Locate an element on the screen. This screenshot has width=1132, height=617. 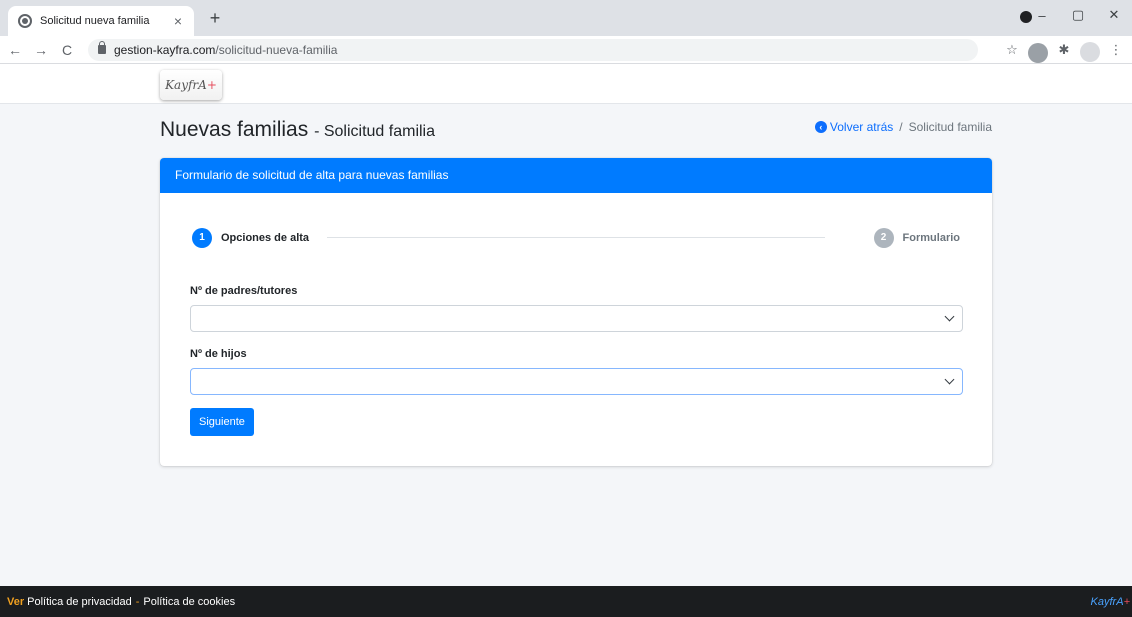
step-label: Formulario is located at coordinates (931, 238).